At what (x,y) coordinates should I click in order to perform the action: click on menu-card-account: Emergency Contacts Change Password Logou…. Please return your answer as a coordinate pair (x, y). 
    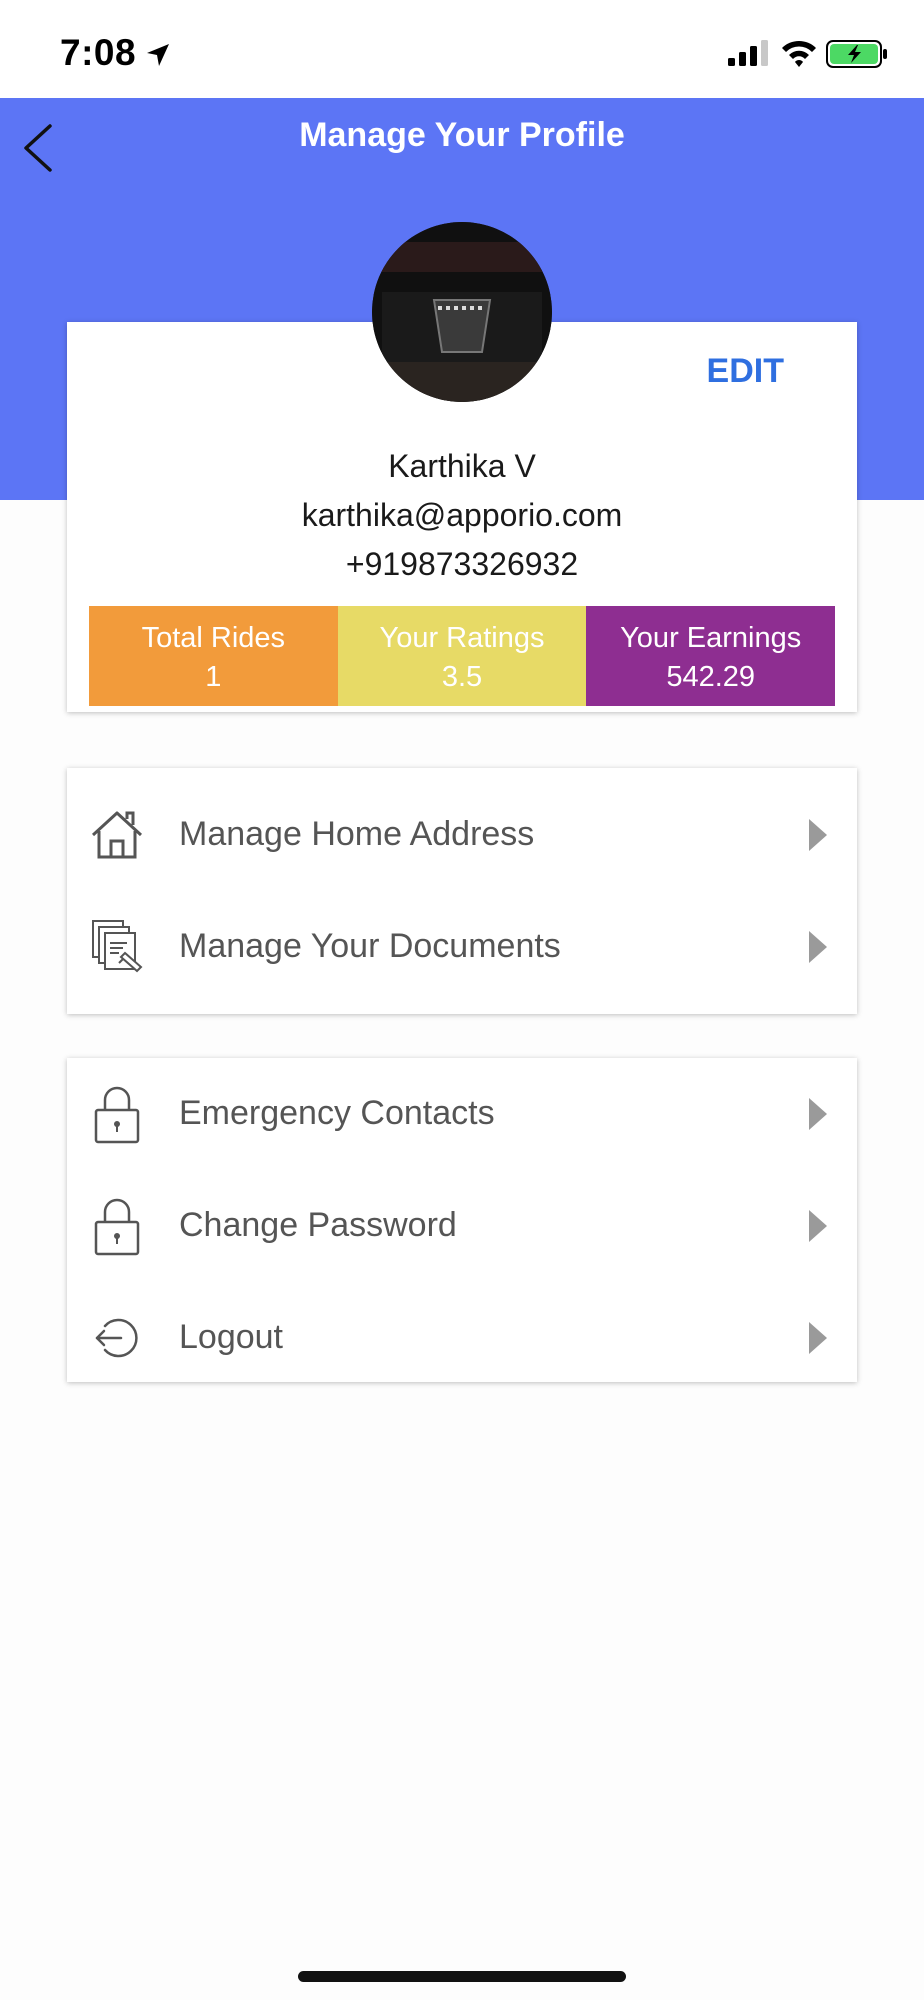
    Looking at the image, I should click on (462, 1220).